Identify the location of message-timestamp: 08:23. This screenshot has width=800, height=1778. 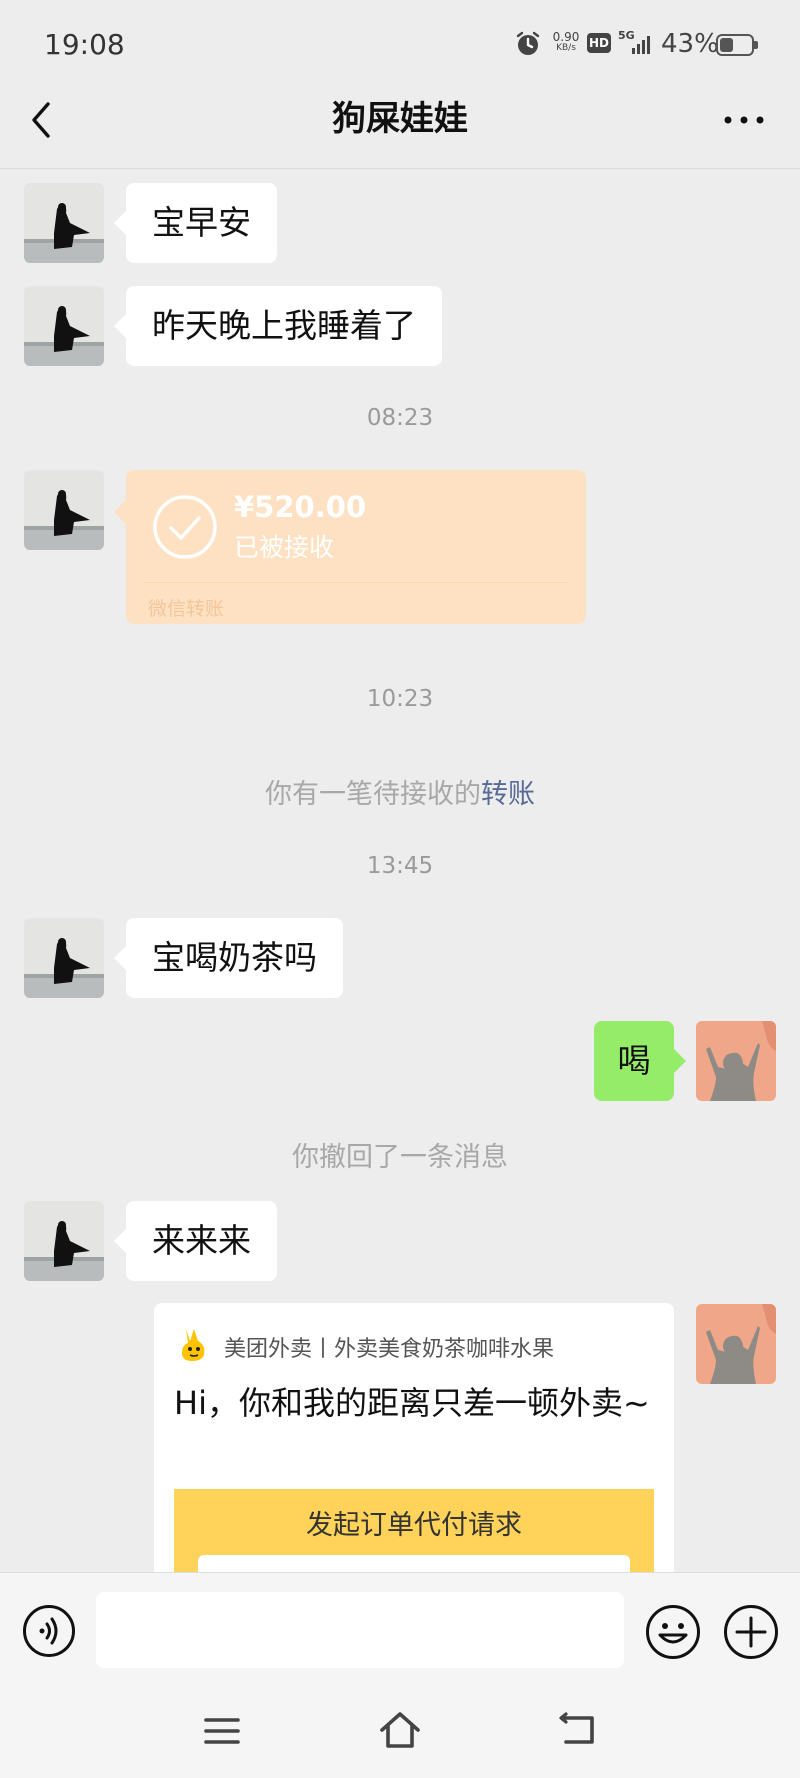
(400, 418).